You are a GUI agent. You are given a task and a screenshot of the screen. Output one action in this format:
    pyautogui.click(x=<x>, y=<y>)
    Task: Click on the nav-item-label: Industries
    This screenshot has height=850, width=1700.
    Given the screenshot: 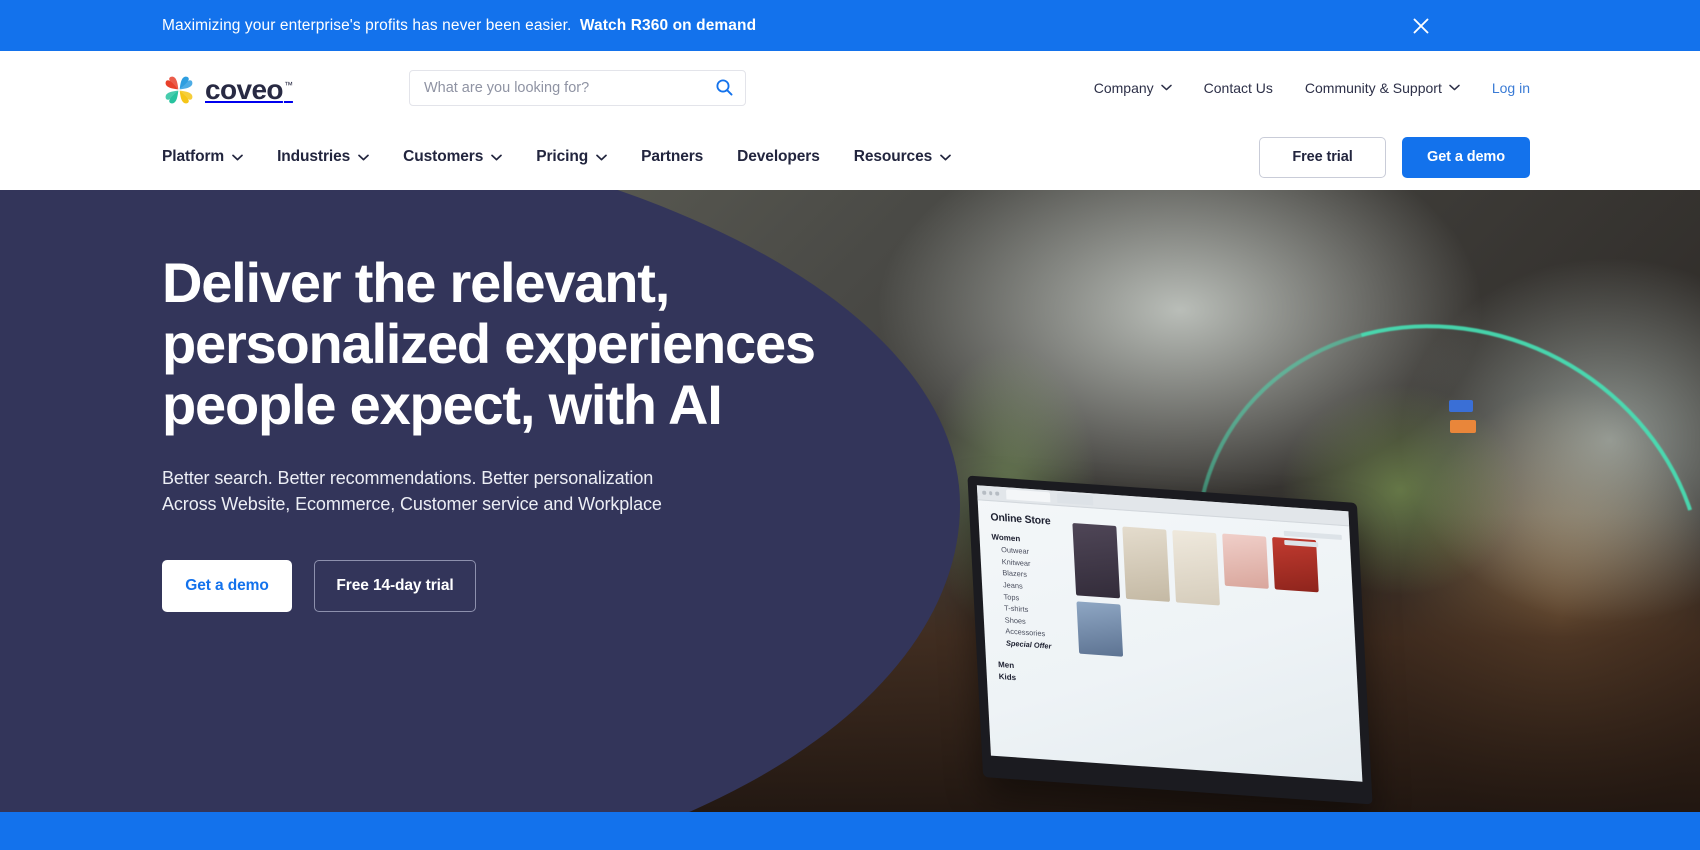 What is the action you would take?
    pyautogui.click(x=314, y=156)
    